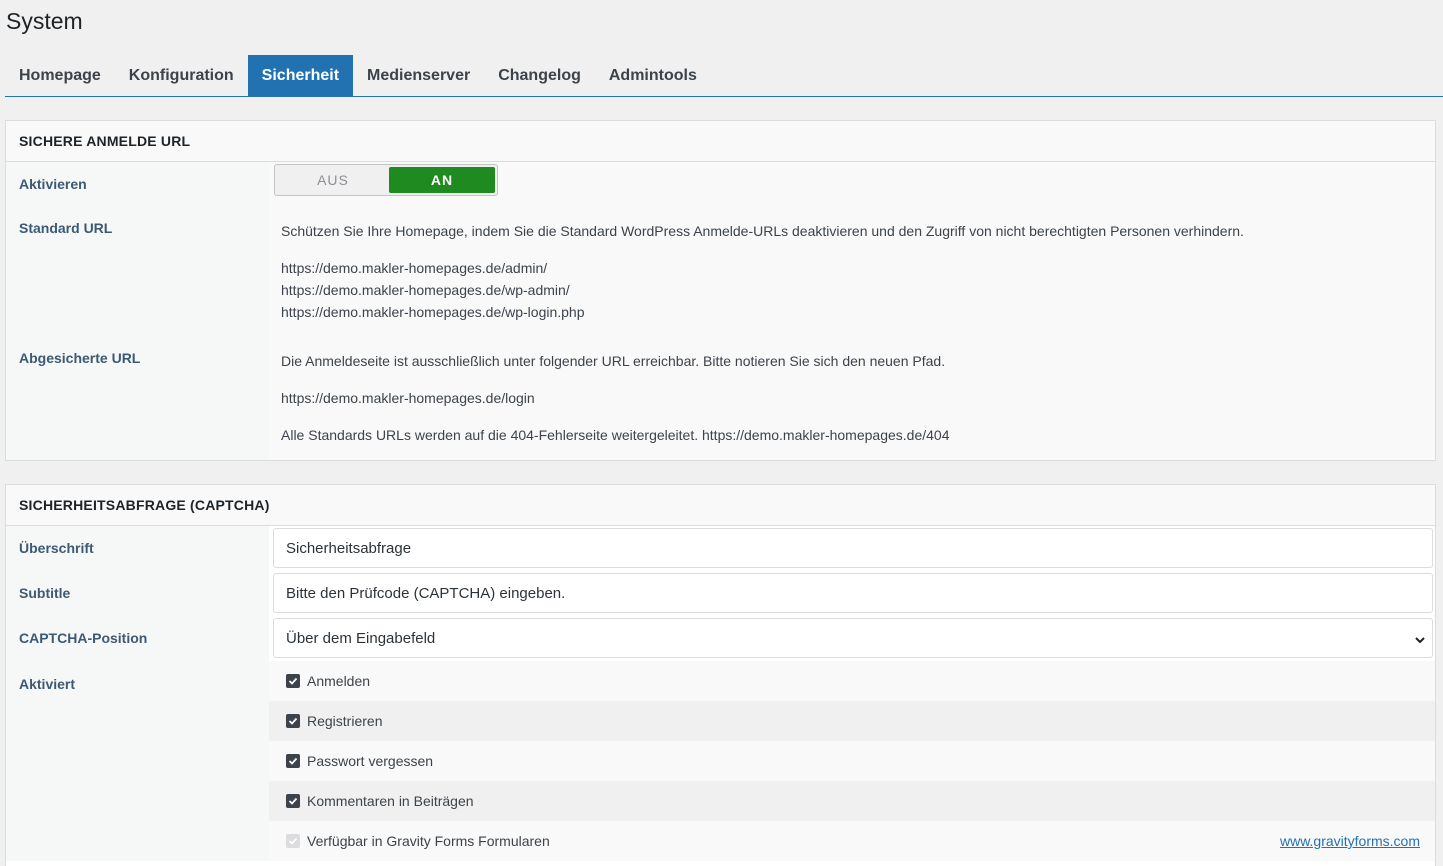 This screenshot has height=866, width=1443. Describe the element at coordinates (44, 21) in the screenshot. I see `page-title: System` at that location.